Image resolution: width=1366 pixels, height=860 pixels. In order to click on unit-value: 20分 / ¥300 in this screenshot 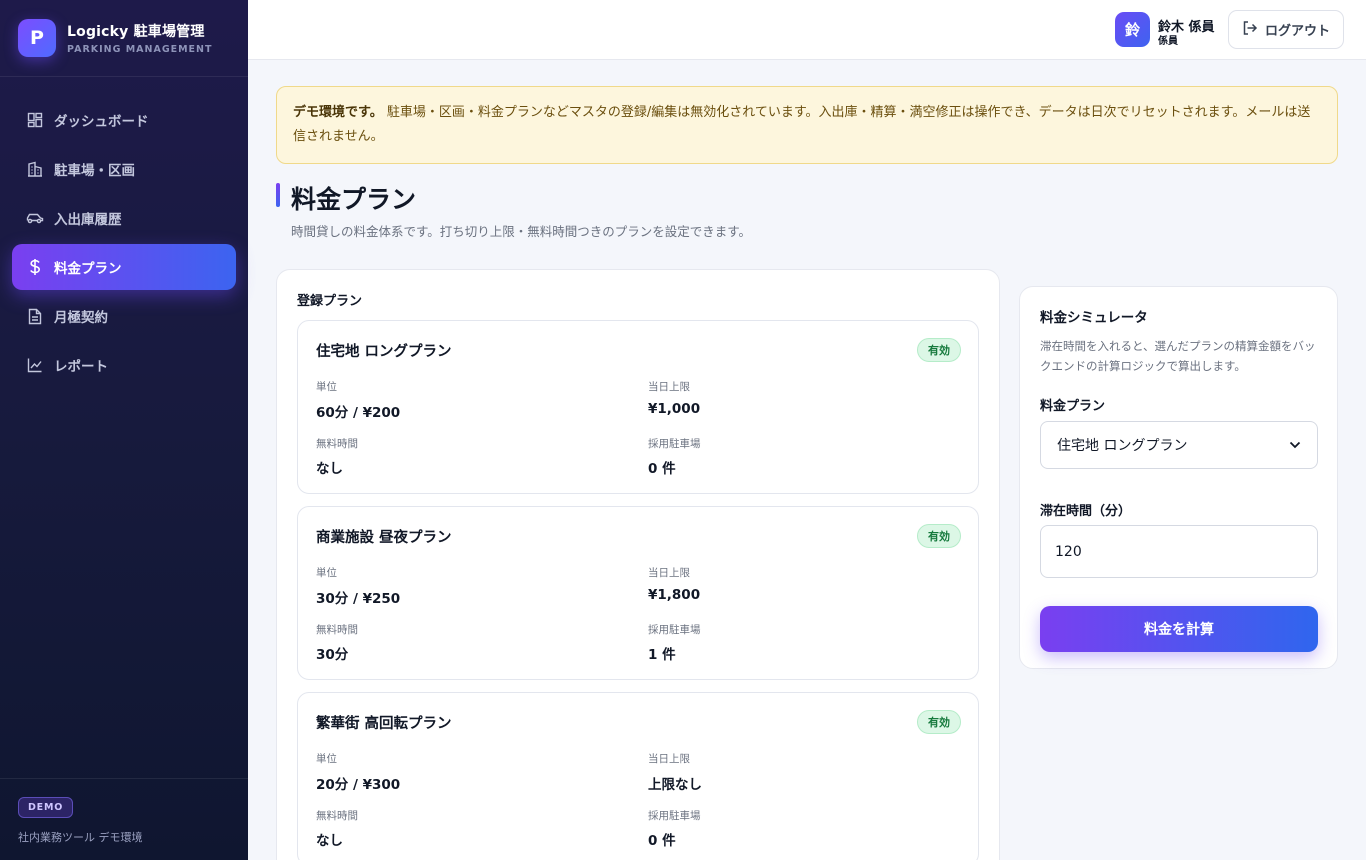, I will do `click(358, 785)`.